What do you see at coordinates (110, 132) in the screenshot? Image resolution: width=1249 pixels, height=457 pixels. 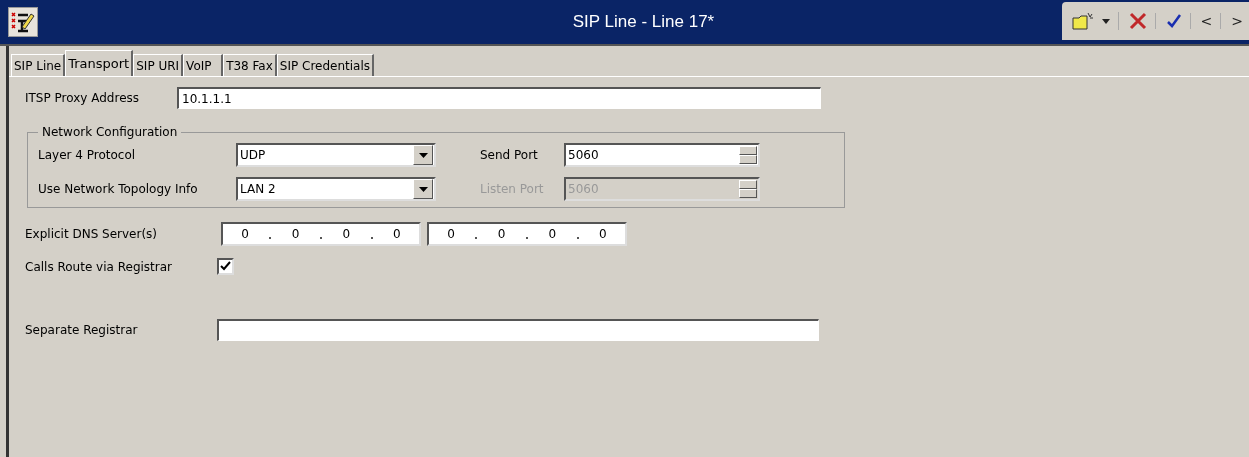 I see `group-title: Network Configuration` at bounding box center [110, 132].